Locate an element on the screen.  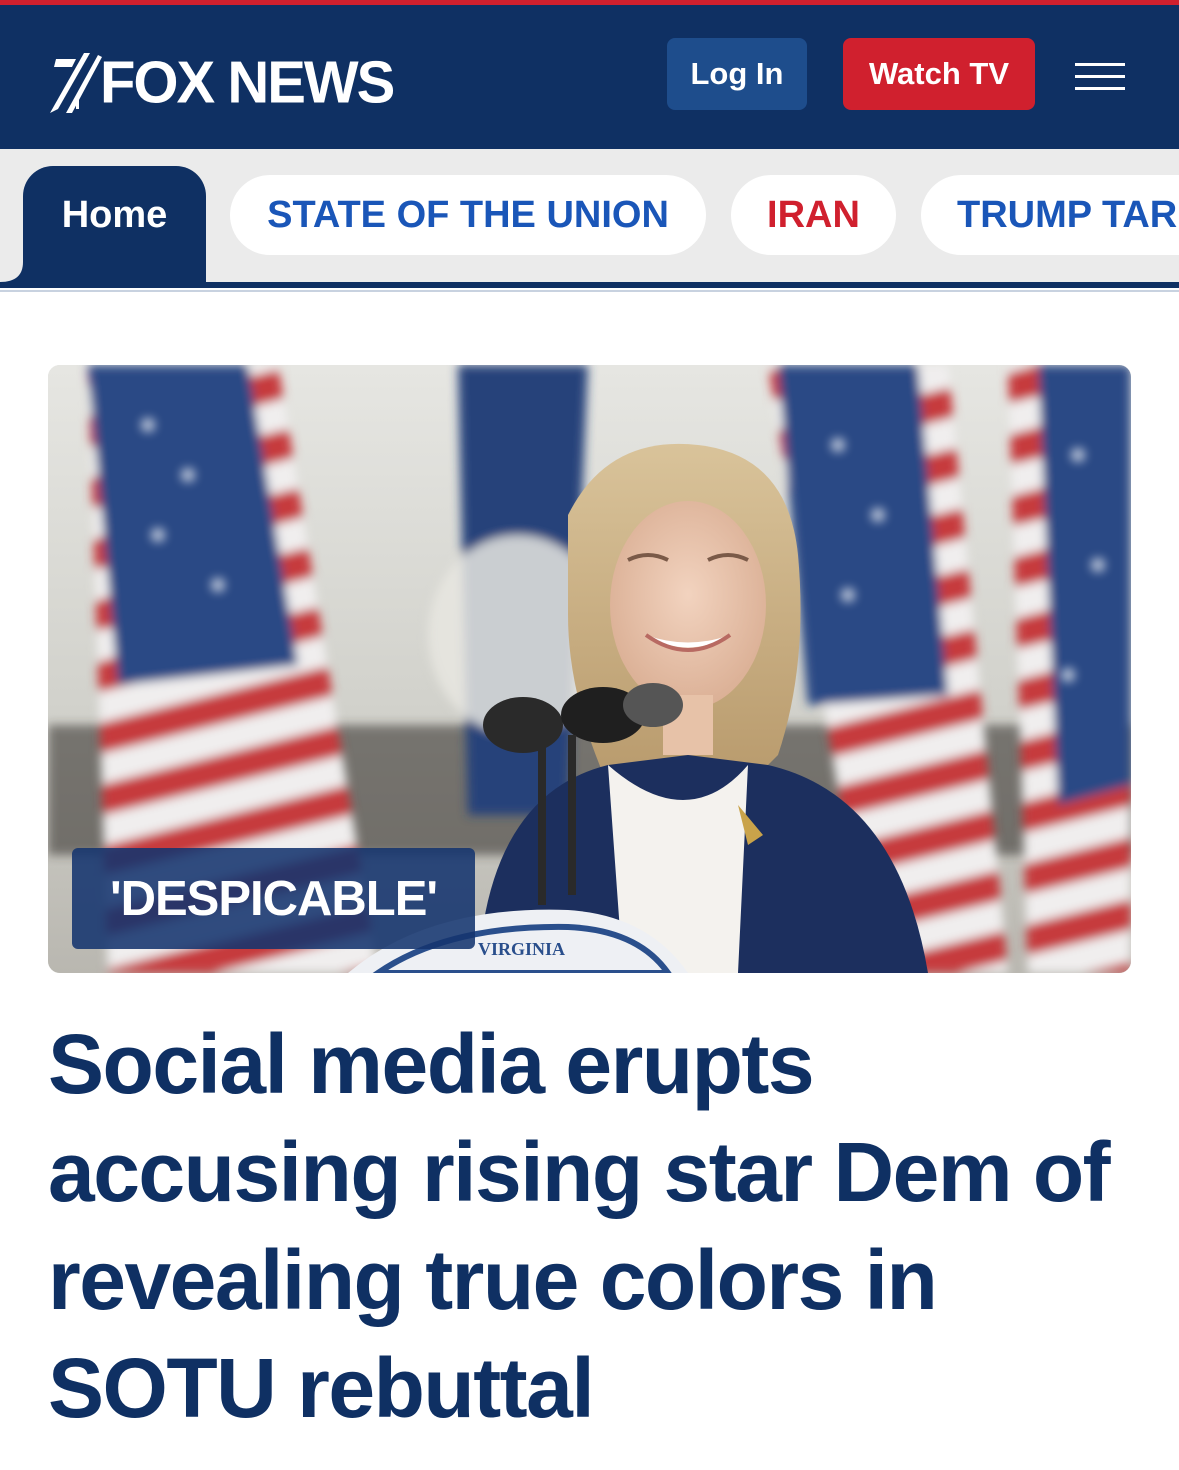
login-button: Log In is located at coordinates (737, 74).